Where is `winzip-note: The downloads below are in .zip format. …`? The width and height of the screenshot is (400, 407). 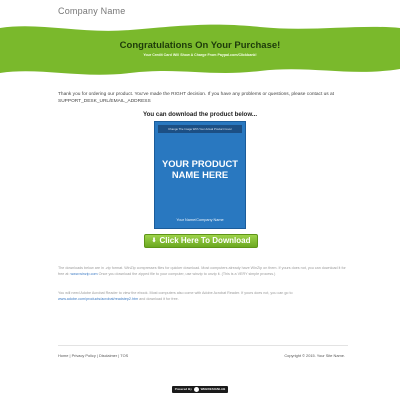
winzip-note: The downloads below are in .zip format. … is located at coordinates (202, 272).